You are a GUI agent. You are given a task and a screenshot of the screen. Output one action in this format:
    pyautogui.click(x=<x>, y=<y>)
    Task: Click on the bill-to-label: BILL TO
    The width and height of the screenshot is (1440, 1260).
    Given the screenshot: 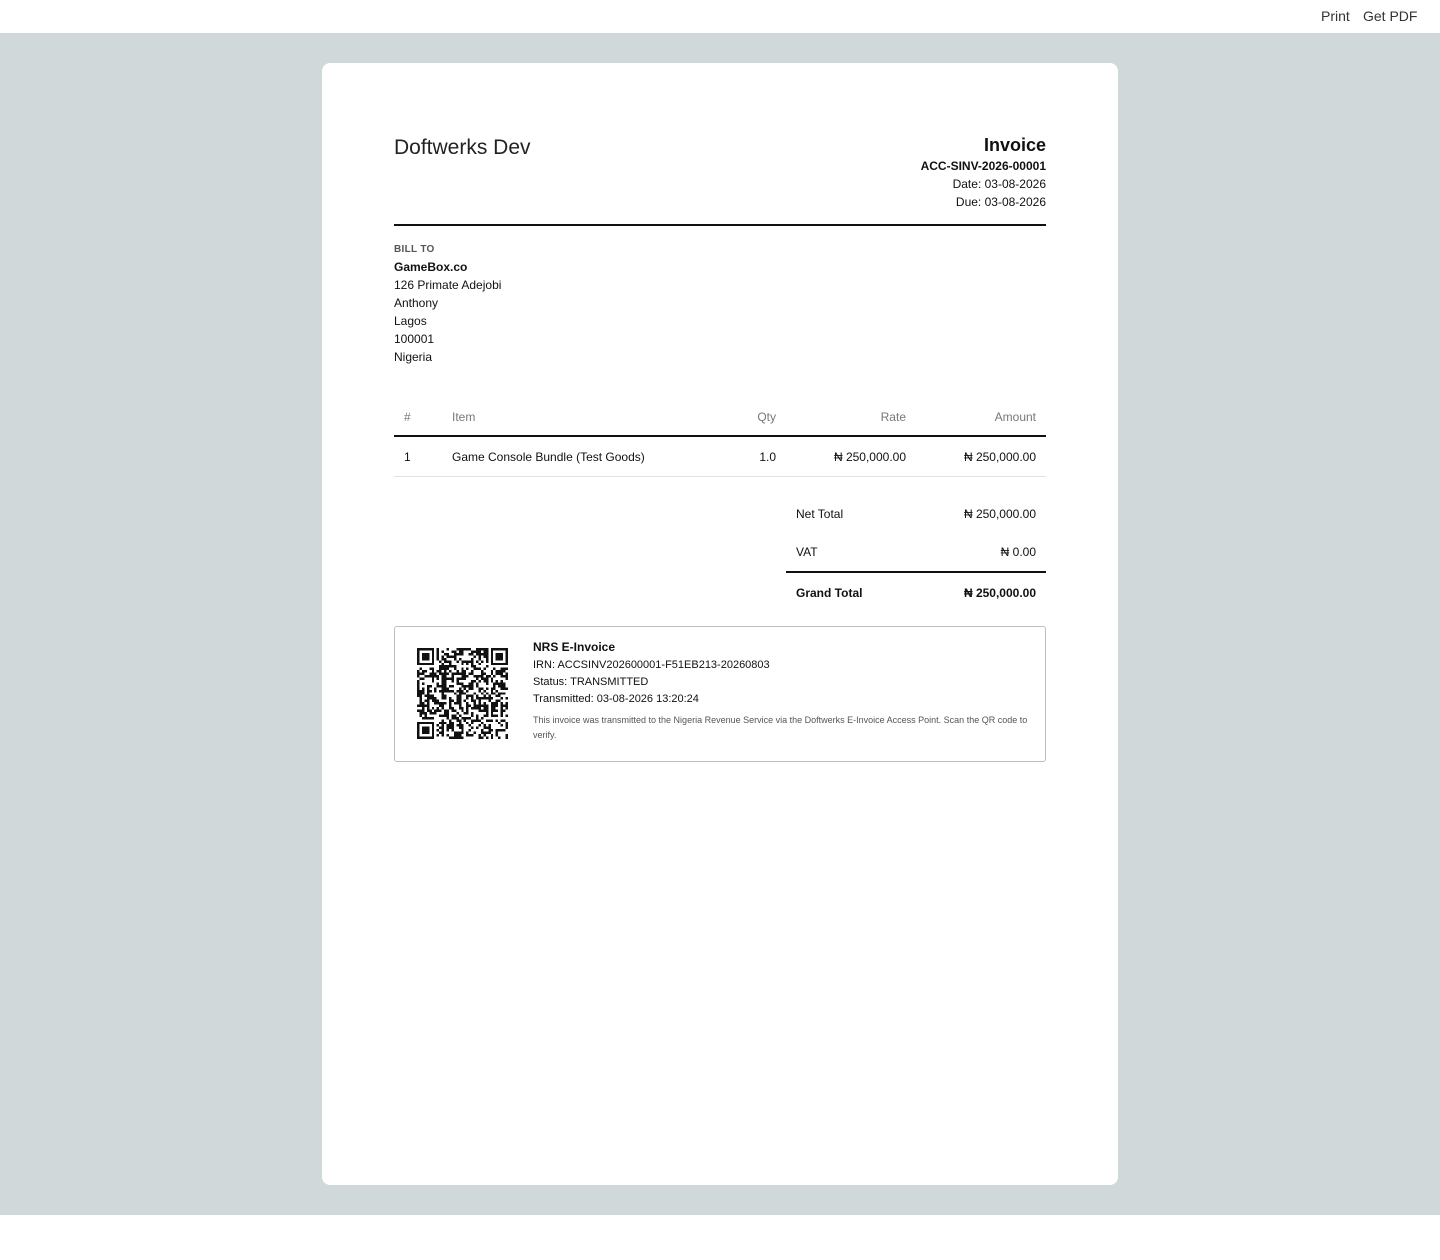 What is the action you would take?
    pyautogui.click(x=414, y=249)
    